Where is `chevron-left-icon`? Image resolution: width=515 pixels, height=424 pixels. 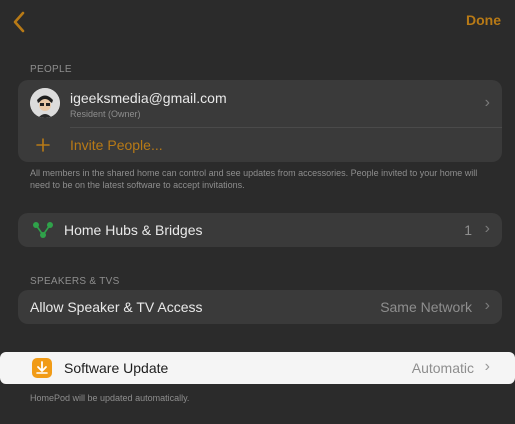 chevron-left-icon is located at coordinates (19, 22).